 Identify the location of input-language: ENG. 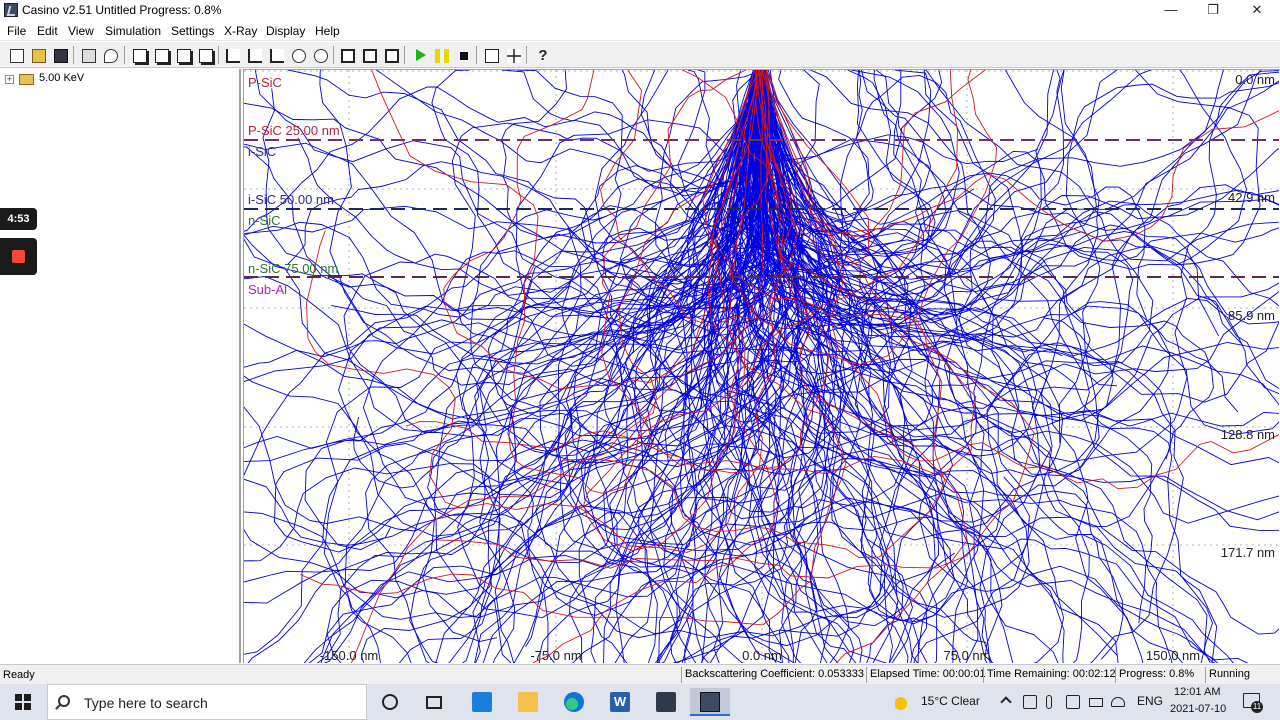
(1150, 701).